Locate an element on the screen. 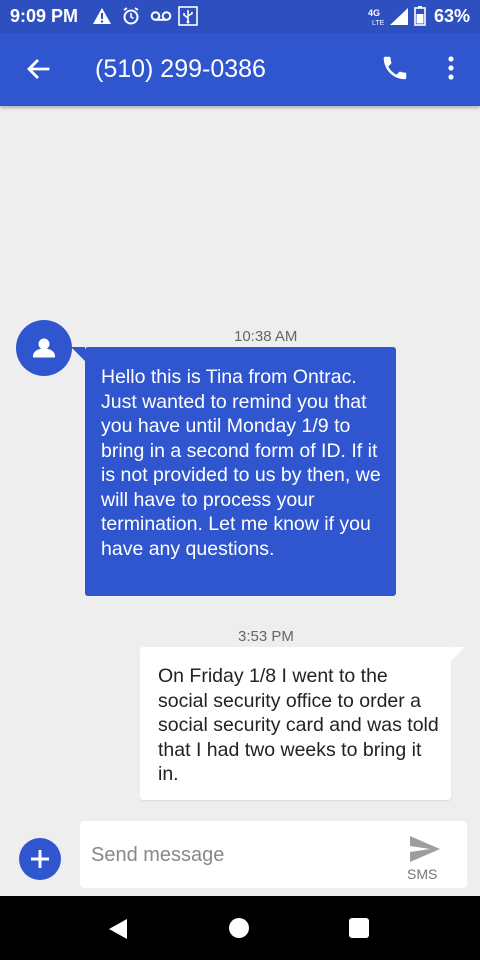  alarm-icon is located at coordinates (131, 16).